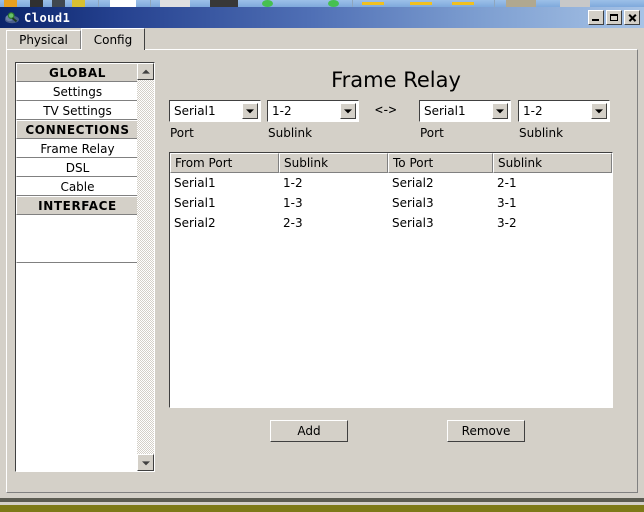  What do you see at coordinates (204, 163) in the screenshot?
I see `column-header-label: From Port` at bounding box center [204, 163].